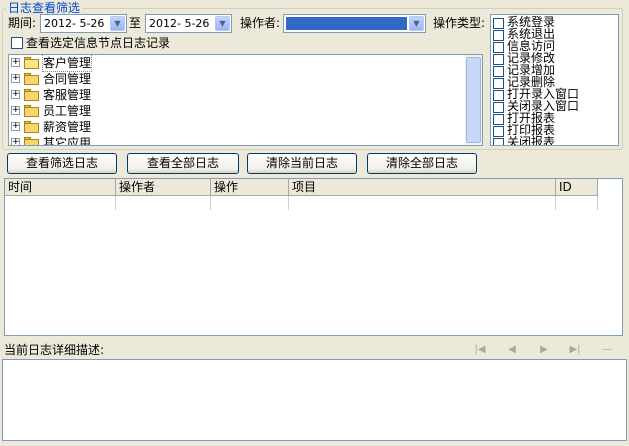 The width and height of the screenshot is (629, 446). I want to click on column-header-operation: 操作, so click(250, 187).